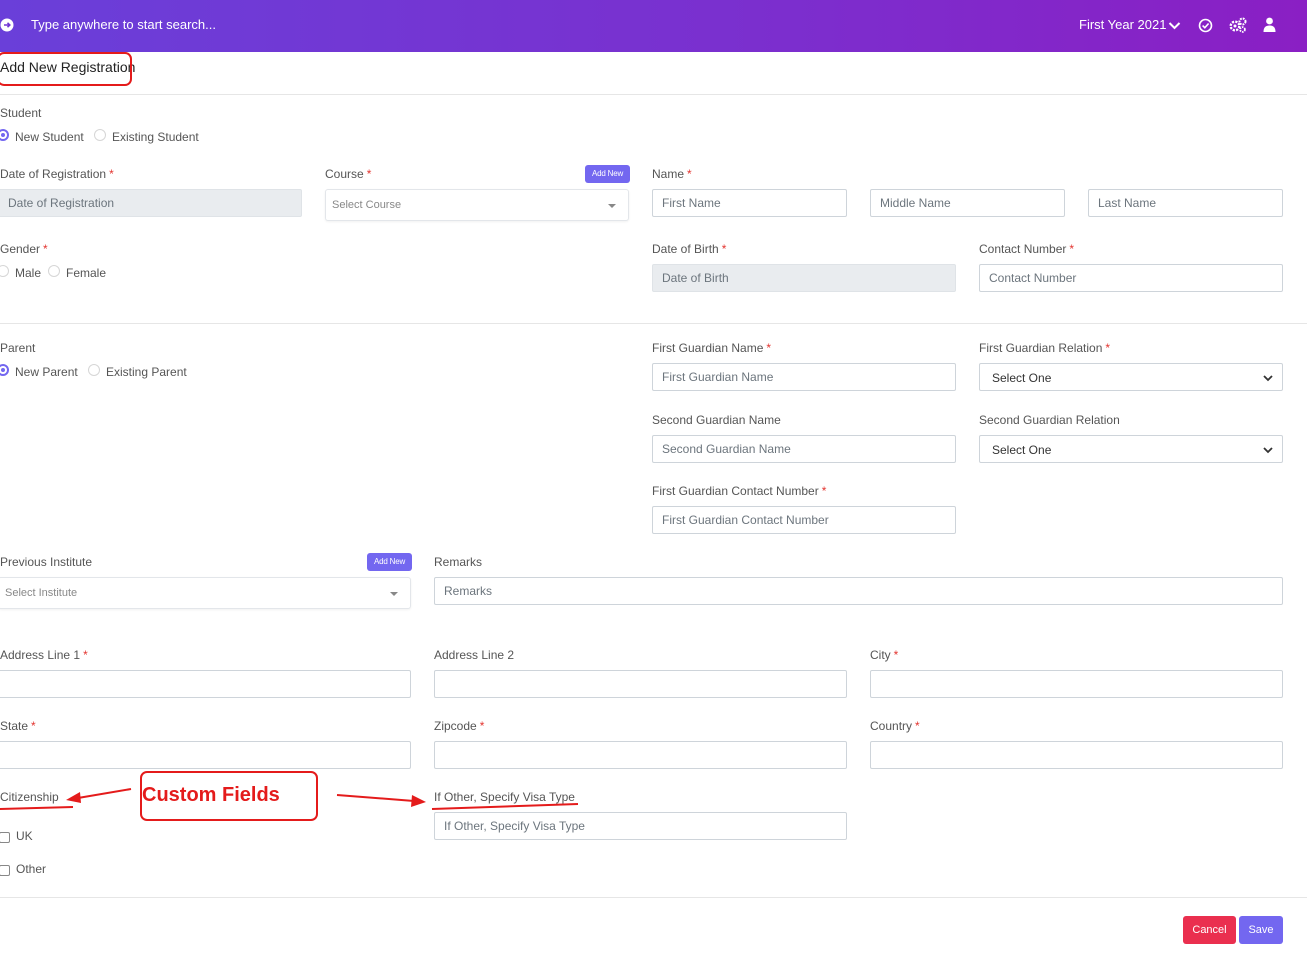 The image size is (1307, 957). What do you see at coordinates (18, 726) in the screenshot?
I see `state-label: State *` at bounding box center [18, 726].